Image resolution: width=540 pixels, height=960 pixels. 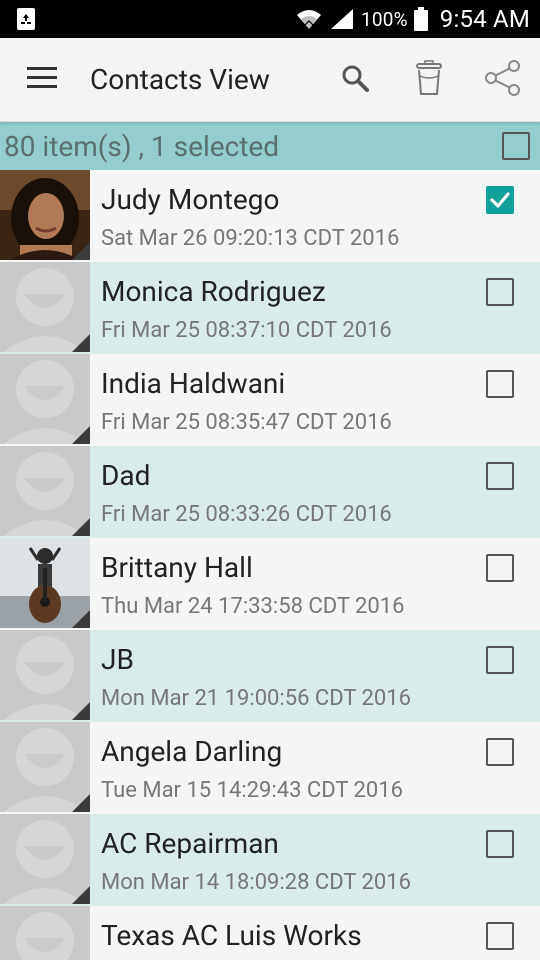 I want to click on contact-date: Mon Mar 14 18:09:28 CDT 2016, so click(x=256, y=882).